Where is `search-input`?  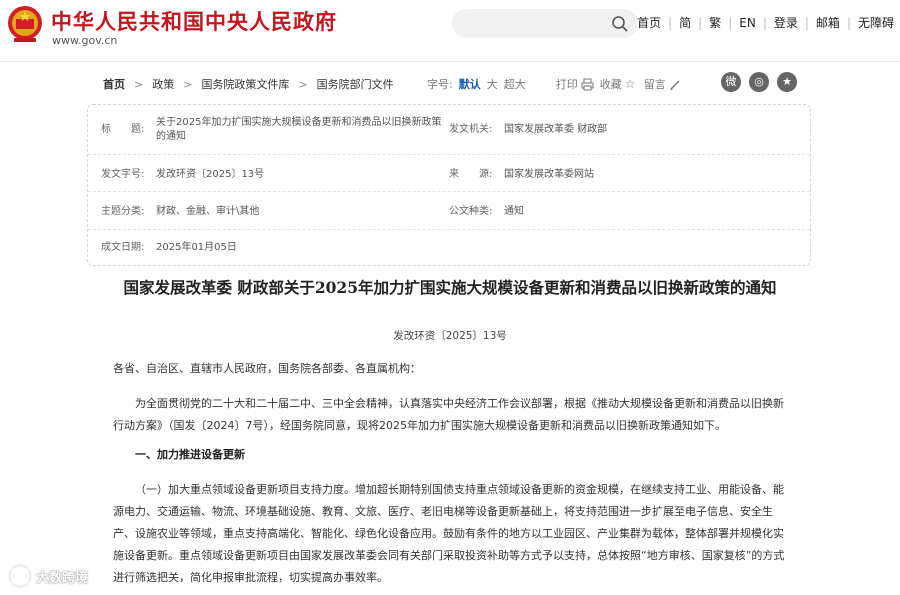 search-input is located at coordinates (534, 23).